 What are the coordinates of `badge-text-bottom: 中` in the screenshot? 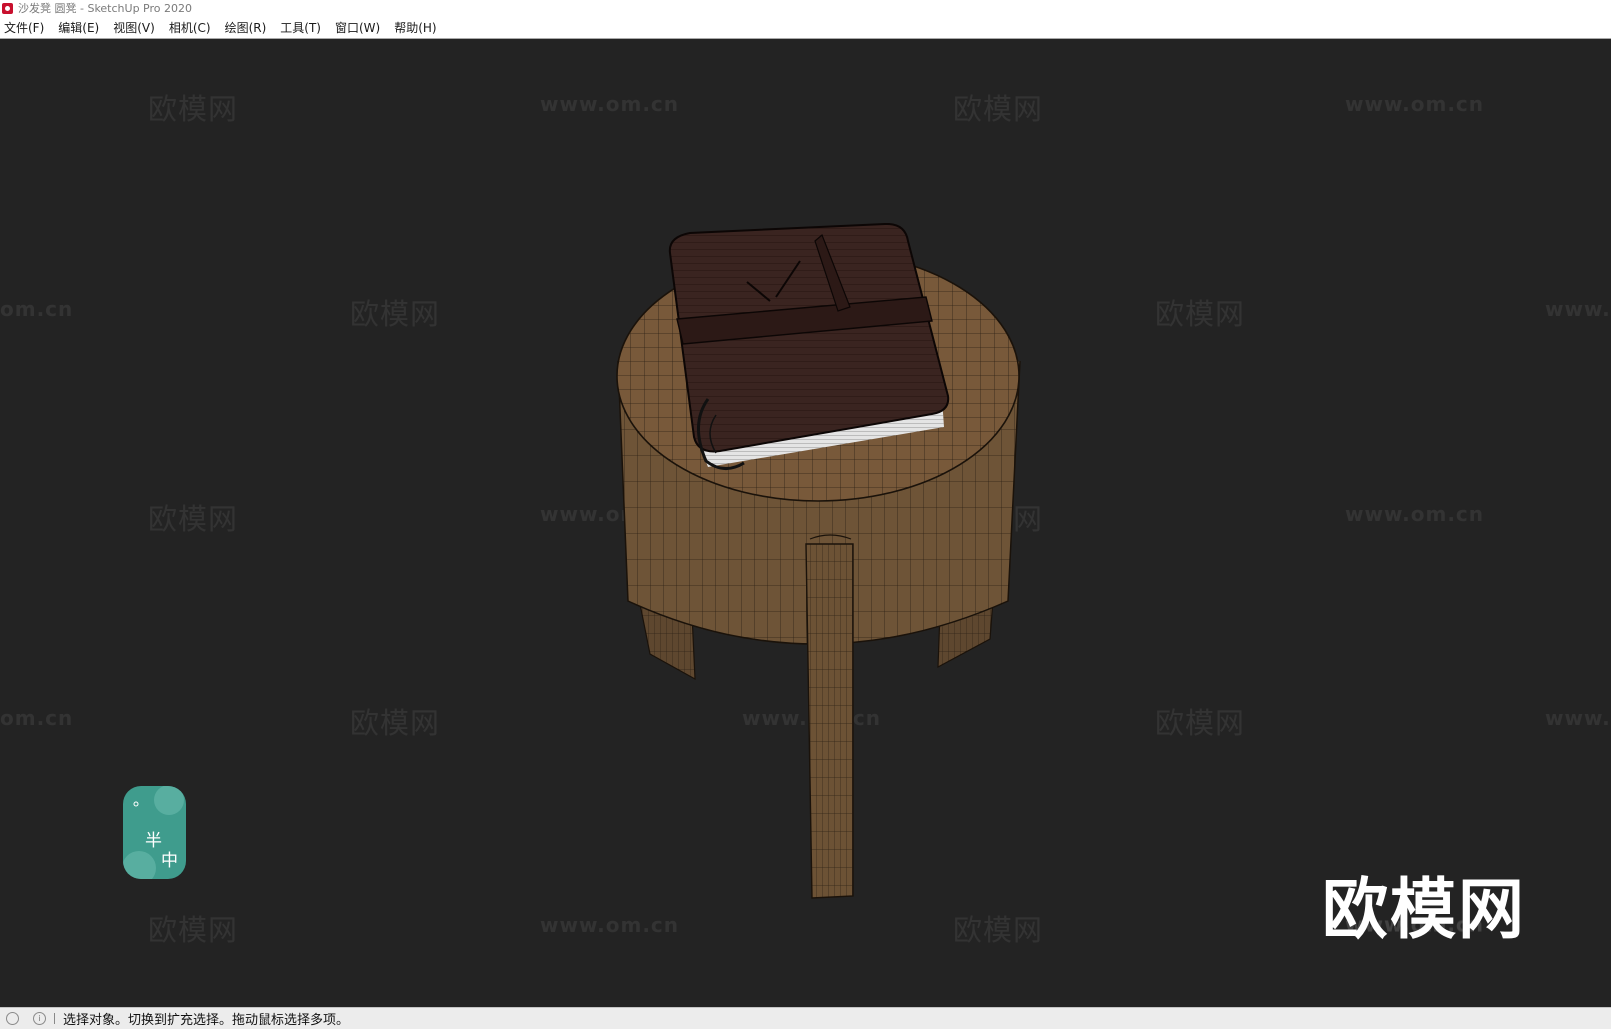 It's located at (169, 861).